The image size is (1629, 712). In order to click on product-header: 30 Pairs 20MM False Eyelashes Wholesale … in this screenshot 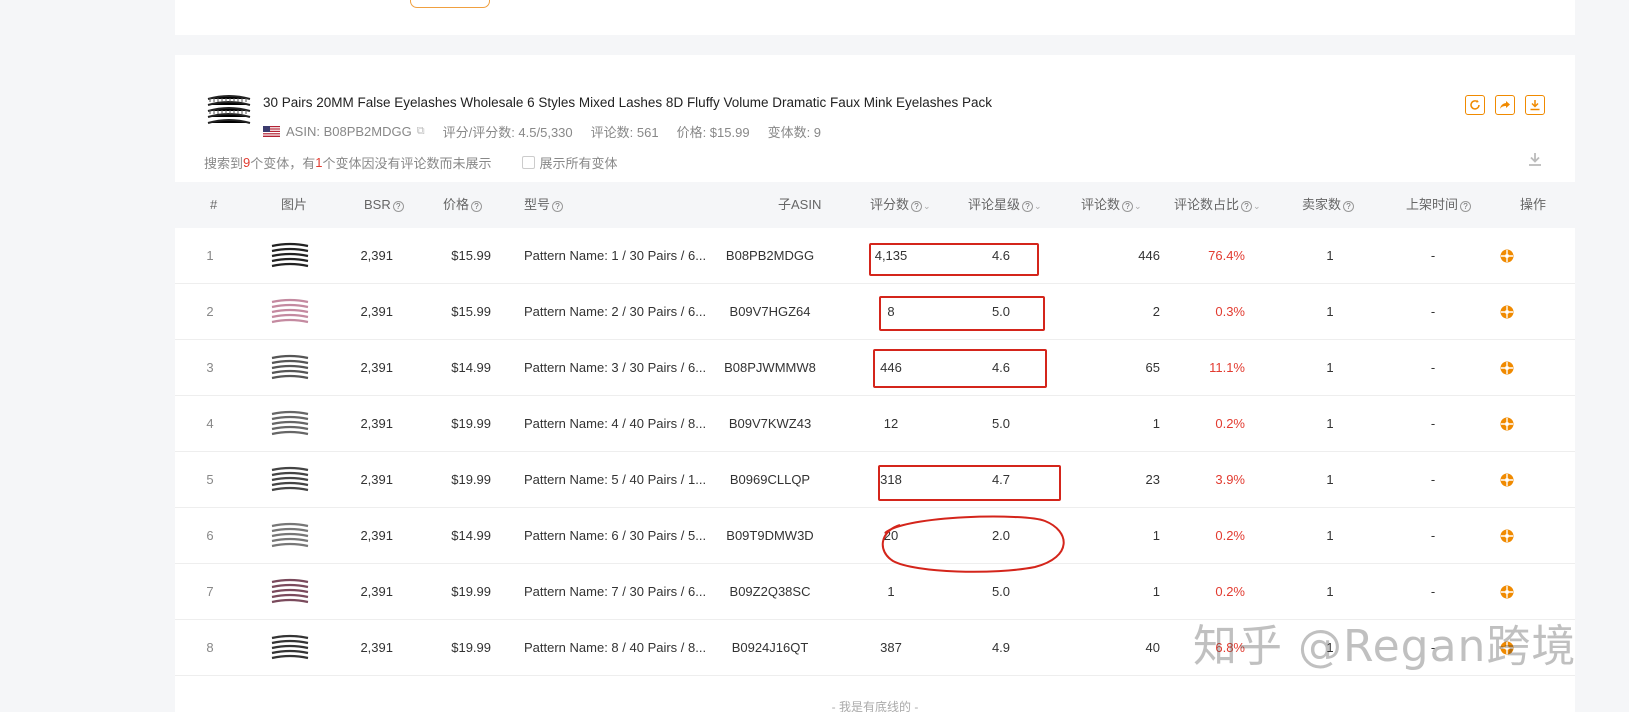, I will do `click(880, 118)`.